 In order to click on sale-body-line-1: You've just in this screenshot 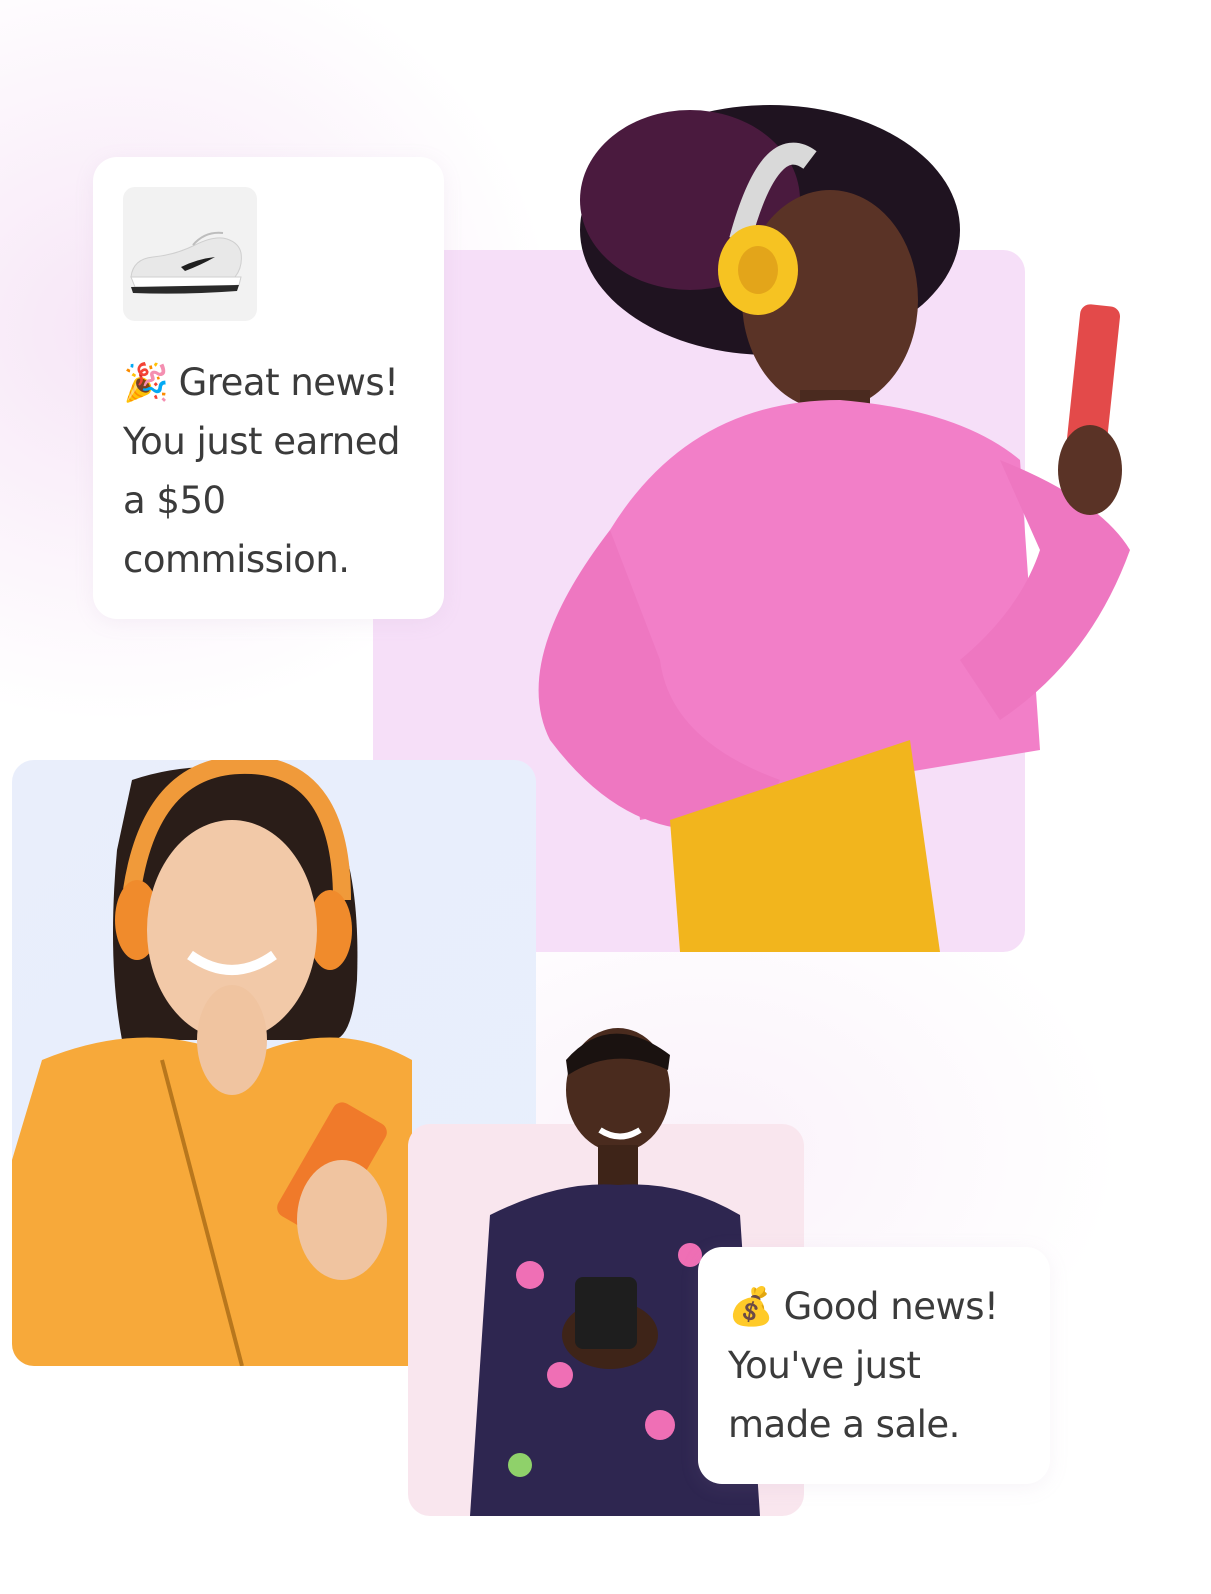, I will do `click(824, 1365)`.